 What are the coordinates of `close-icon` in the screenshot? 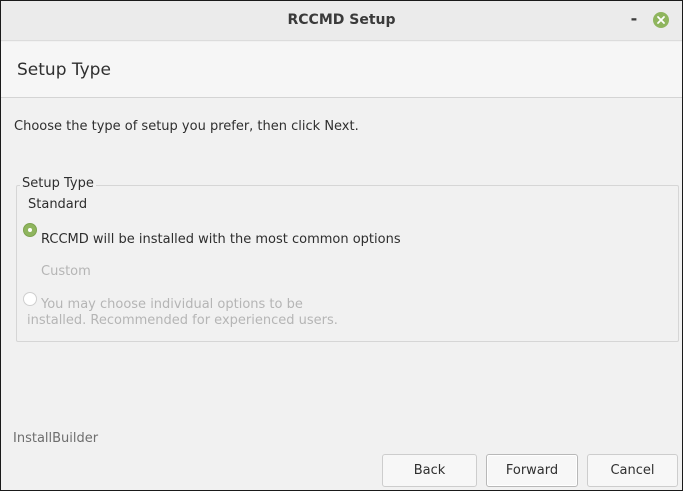 It's located at (661, 20).